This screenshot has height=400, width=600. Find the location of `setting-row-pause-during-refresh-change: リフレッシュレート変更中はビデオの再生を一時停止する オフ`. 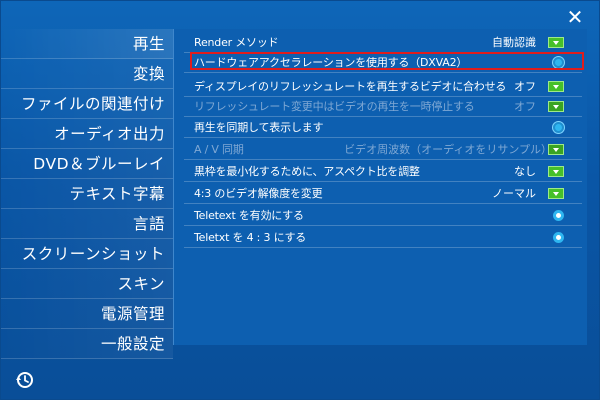

setting-row-pause-during-refresh-change: リフレッシュレート変更中はビデオの再生を一時停止する オフ is located at coordinates (383, 107).